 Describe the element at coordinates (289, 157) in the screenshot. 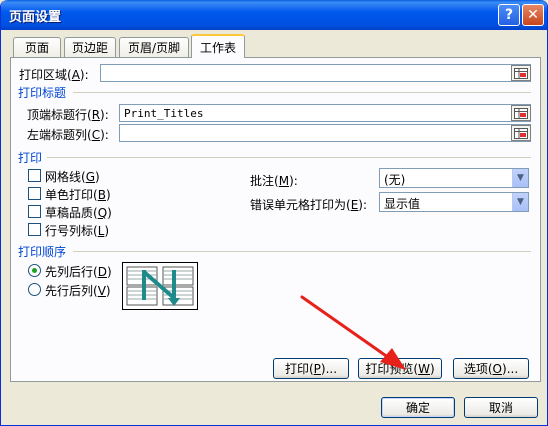

I see `print-divider` at that location.